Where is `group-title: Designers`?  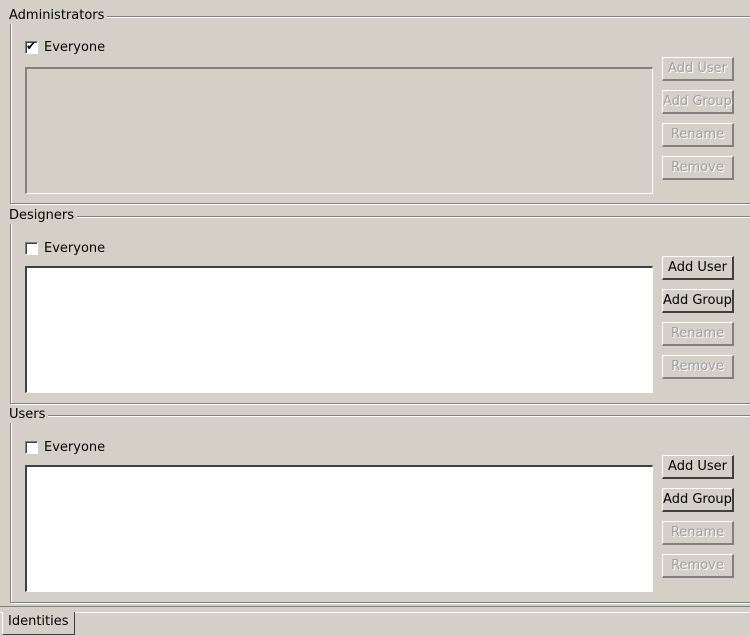
group-title: Designers is located at coordinates (43, 216).